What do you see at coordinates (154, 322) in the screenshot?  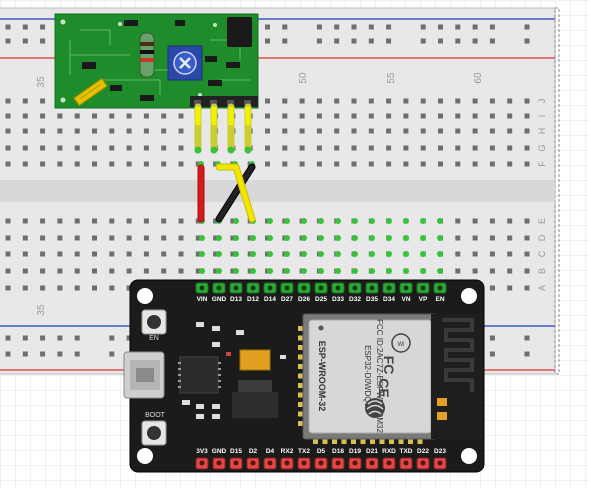 I see `en-button` at bounding box center [154, 322].